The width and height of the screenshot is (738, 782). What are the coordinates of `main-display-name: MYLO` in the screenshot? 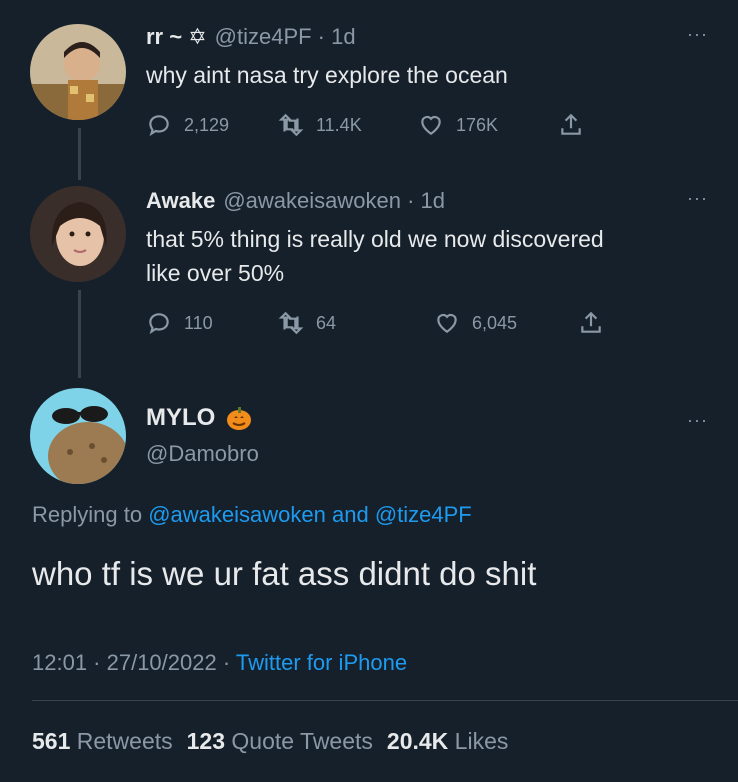 It's located at (199, 418).